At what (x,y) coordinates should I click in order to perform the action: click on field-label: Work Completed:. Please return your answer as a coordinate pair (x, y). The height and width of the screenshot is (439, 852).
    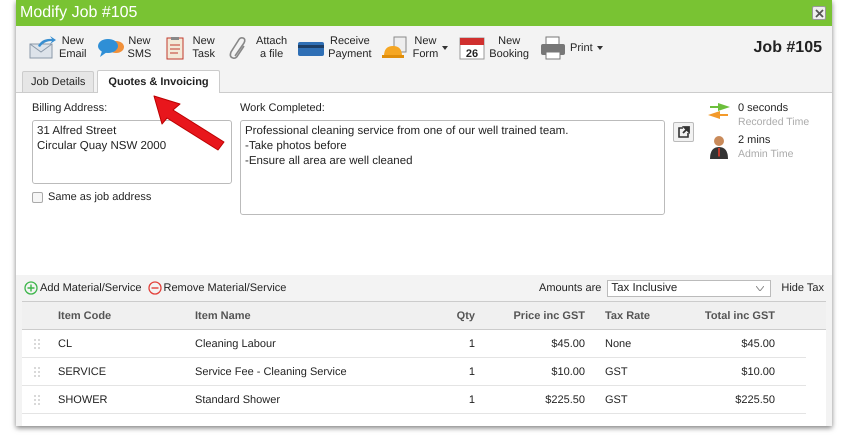
    Looking at the image, I should click on (283, 108).